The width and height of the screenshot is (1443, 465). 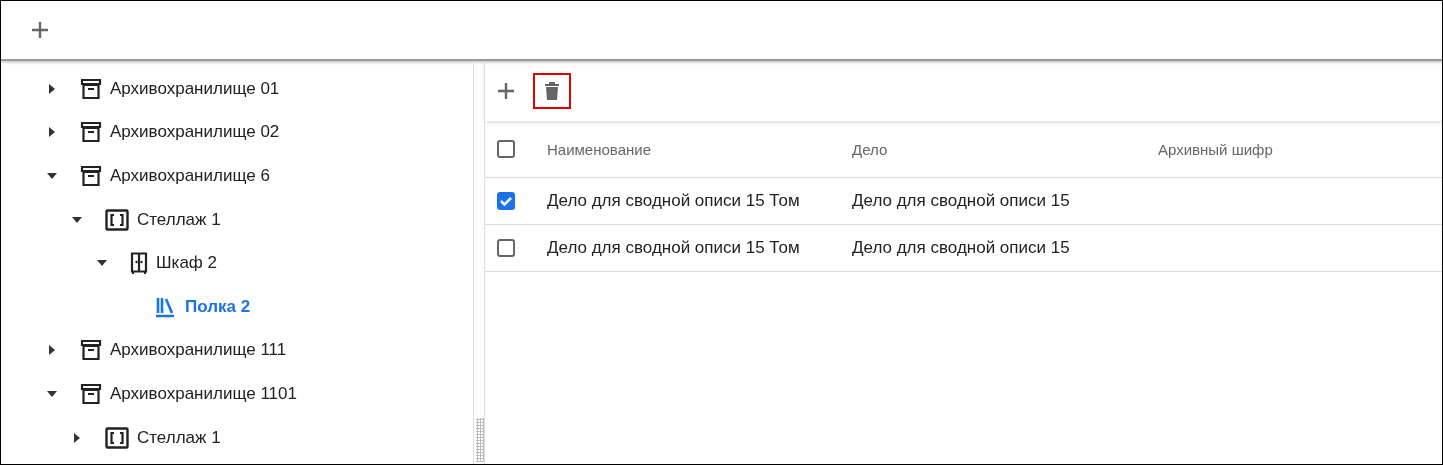 What do you see at coordinates (480, 440) in the screenshot?
I see `resize-handle` at bounding box center [480, 440].